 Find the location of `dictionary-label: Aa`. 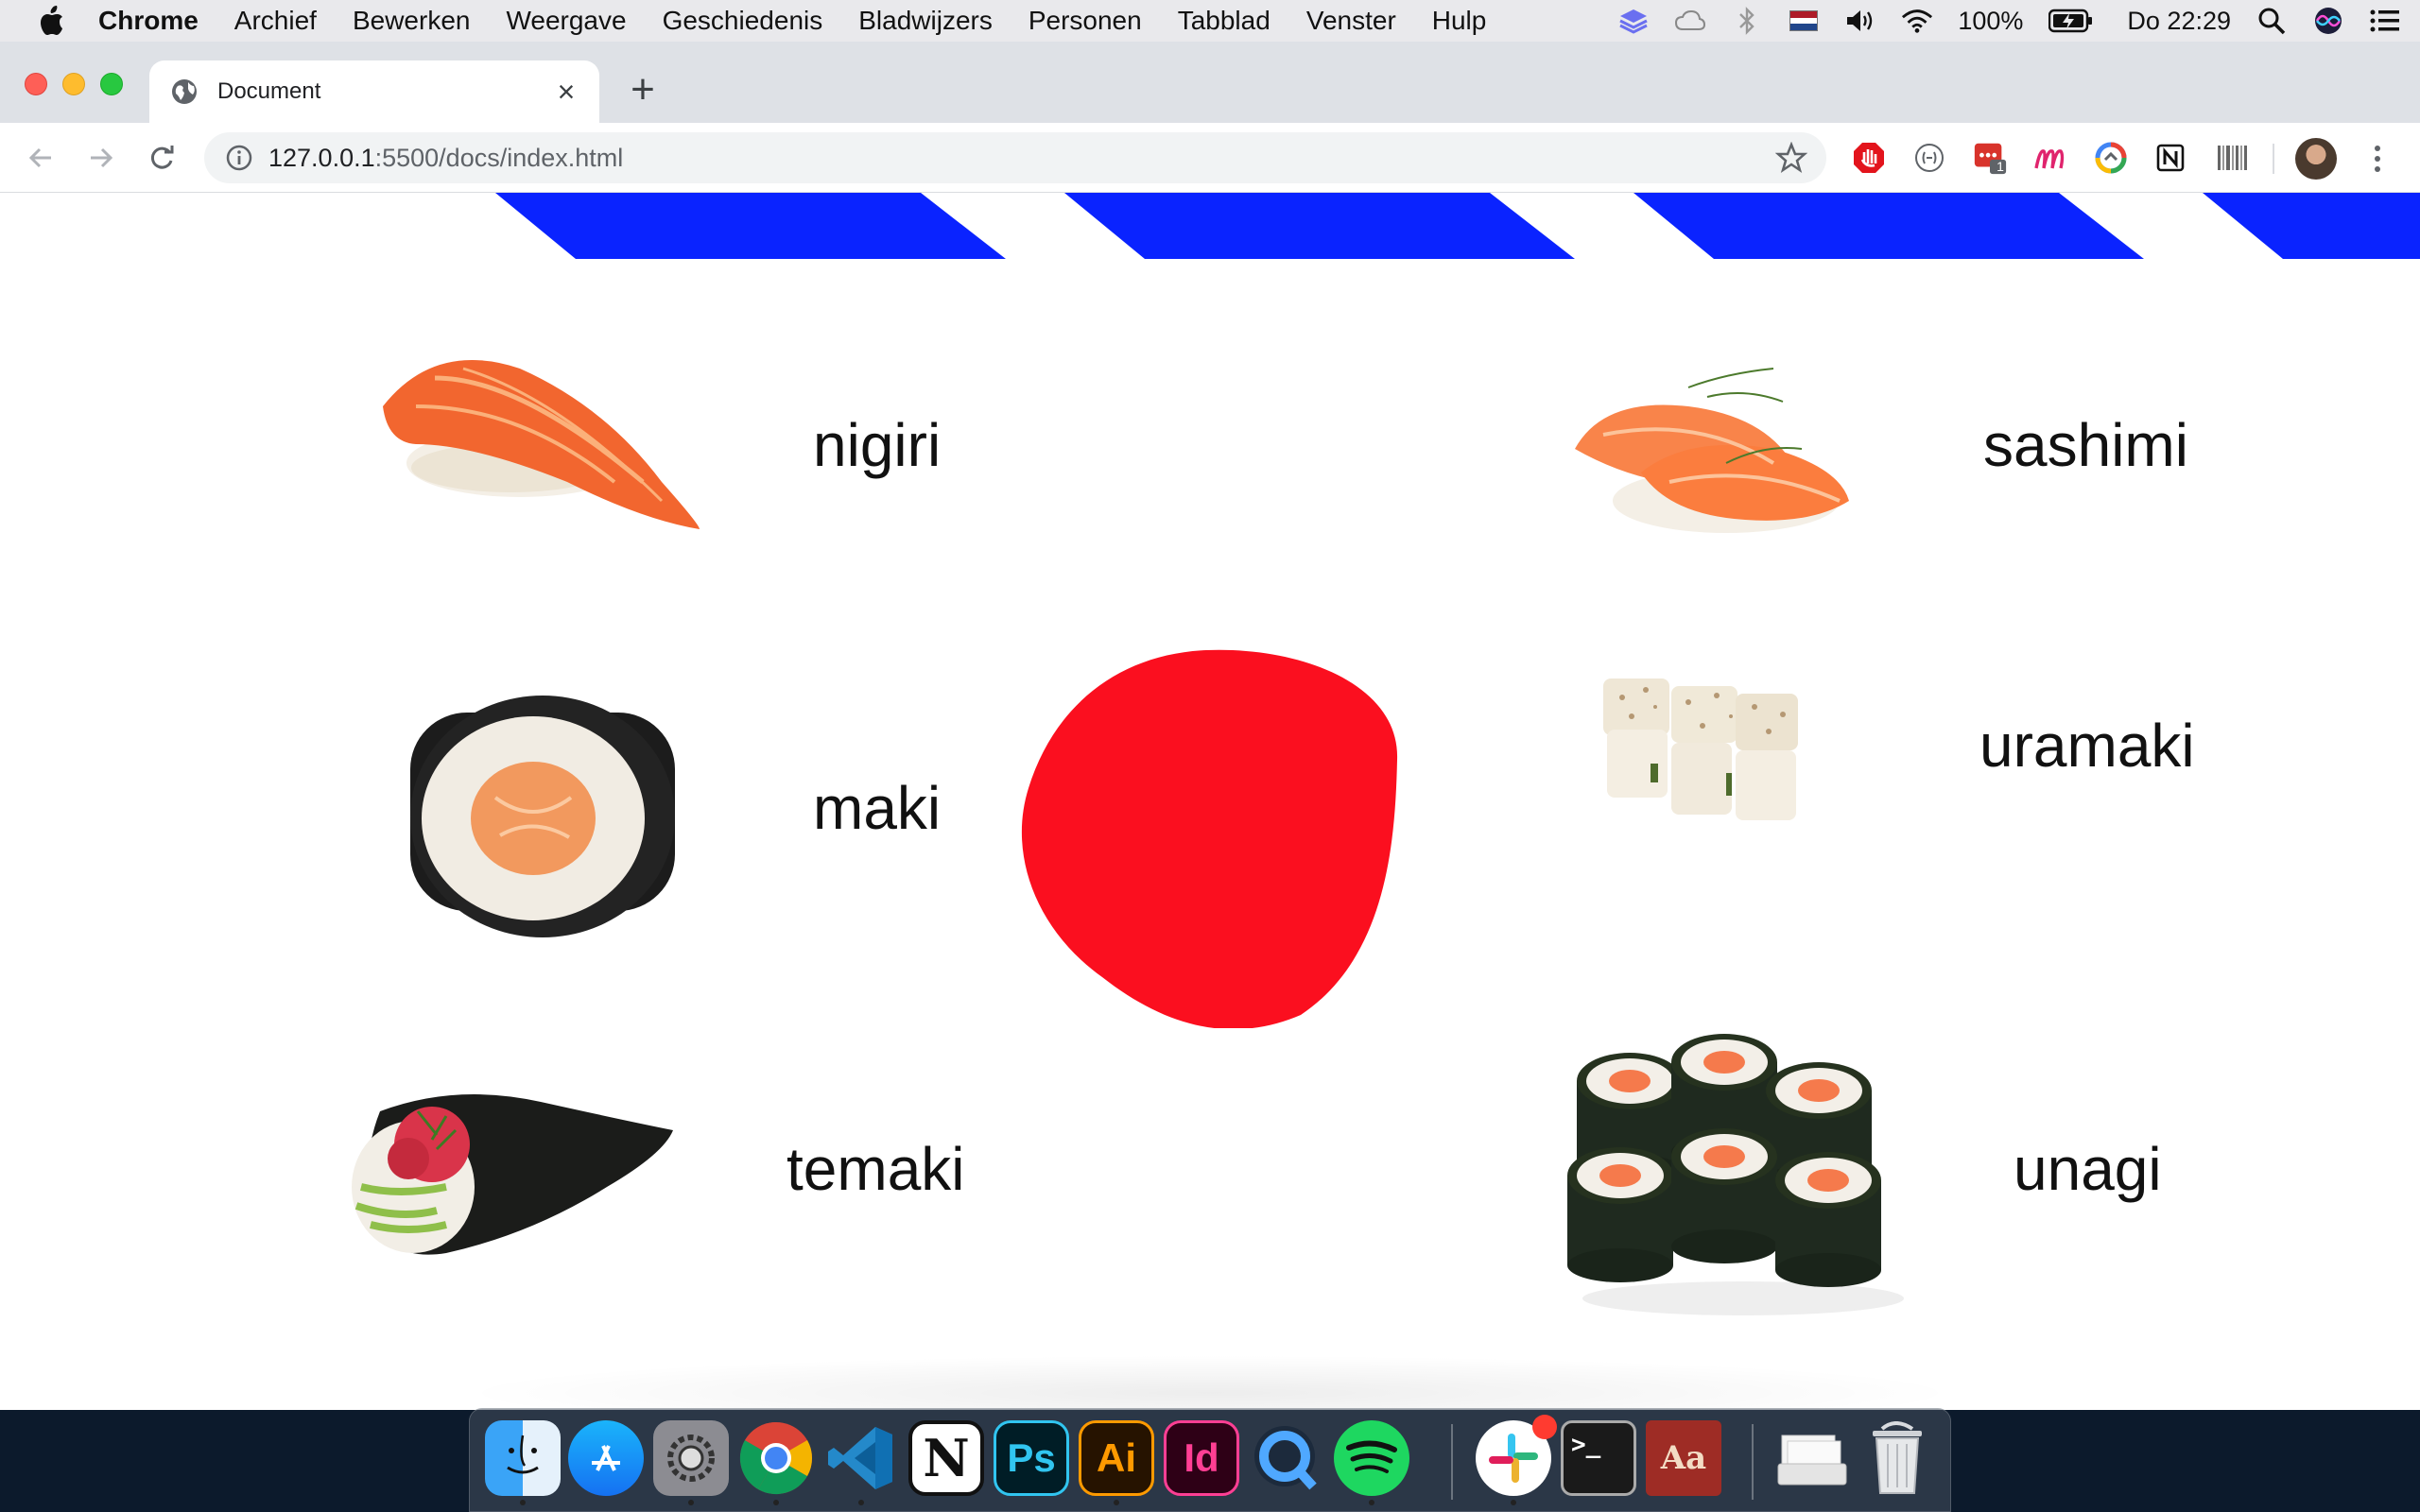

dictionary-label: Aa is located at coordinates (1683, 1458).